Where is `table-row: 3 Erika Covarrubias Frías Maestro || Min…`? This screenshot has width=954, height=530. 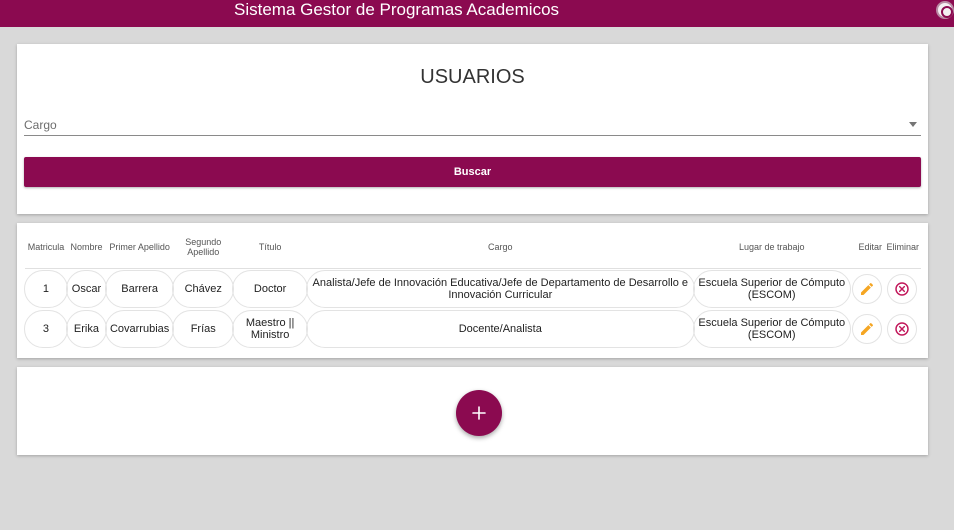
table-row: 3 Erika Covarrubias Frías Maestro || Min… is located at coordinates (472, 329).